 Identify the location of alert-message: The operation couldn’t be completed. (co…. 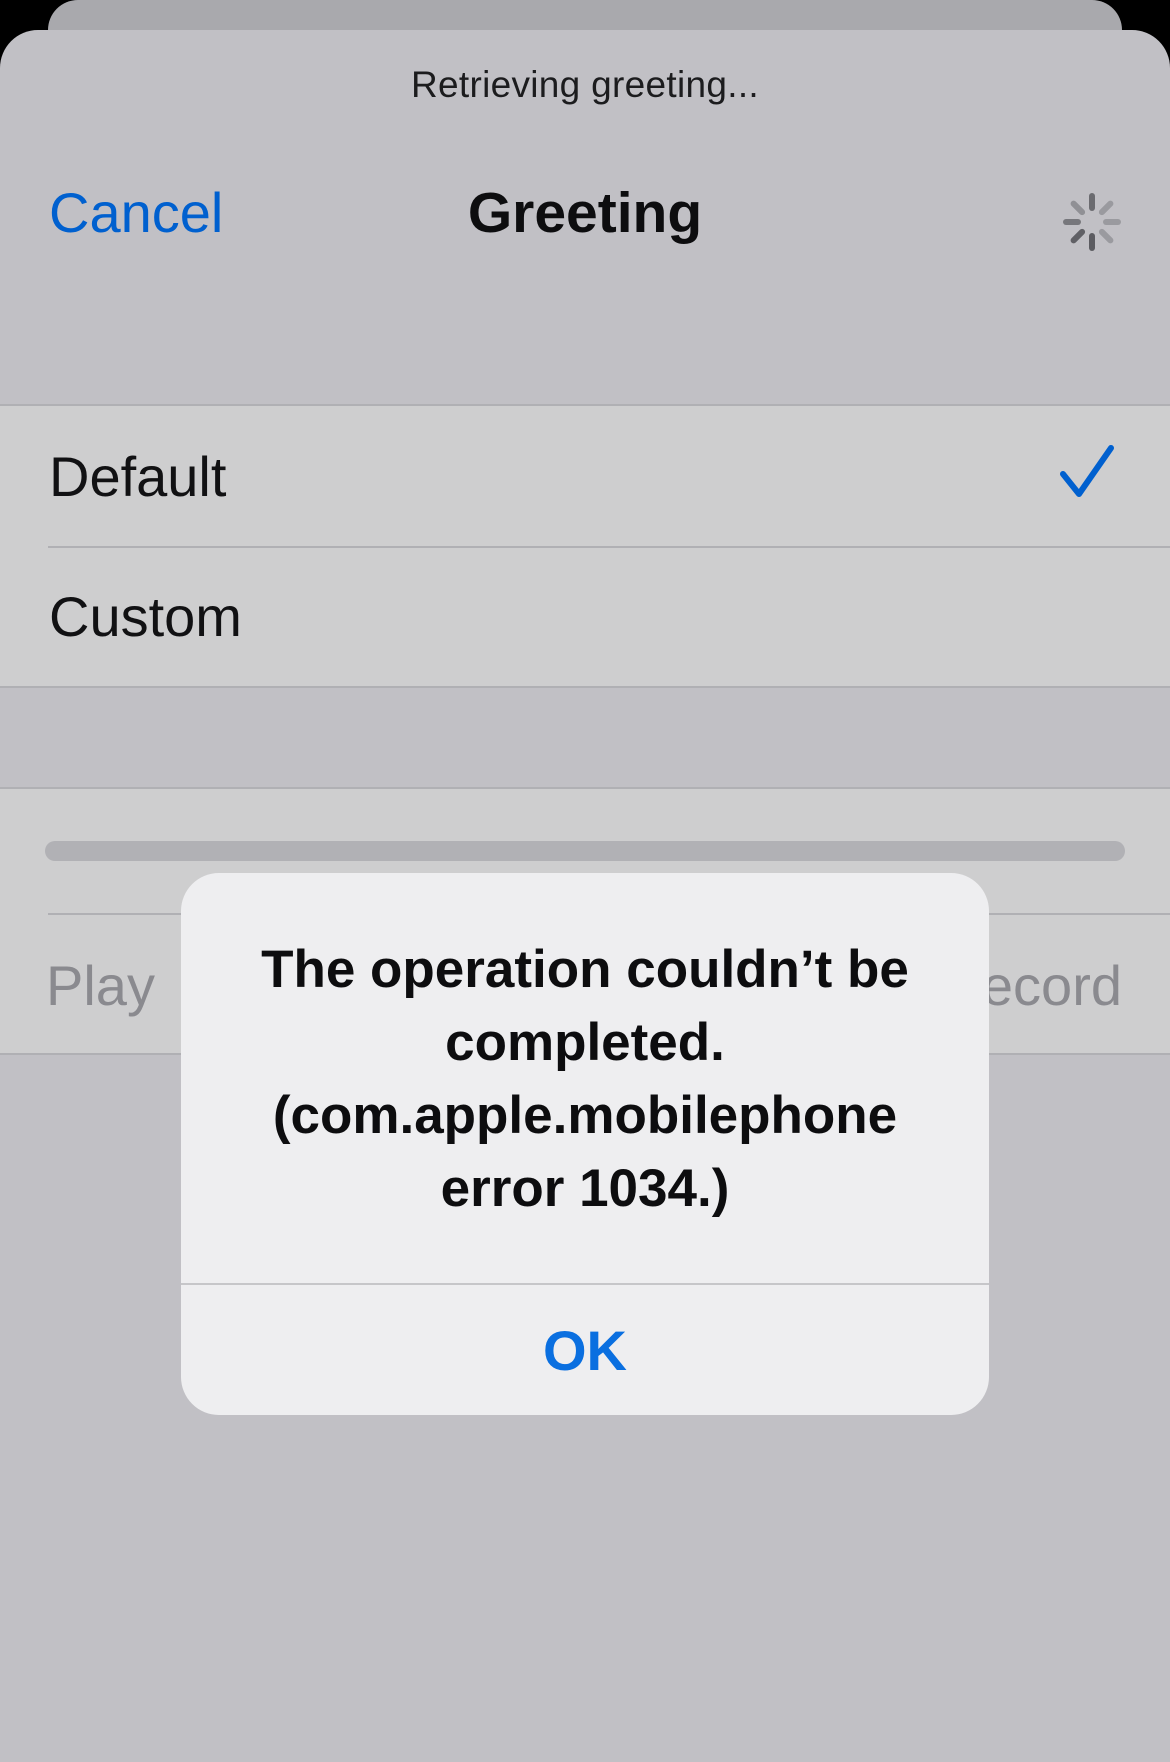
(585, 1079).